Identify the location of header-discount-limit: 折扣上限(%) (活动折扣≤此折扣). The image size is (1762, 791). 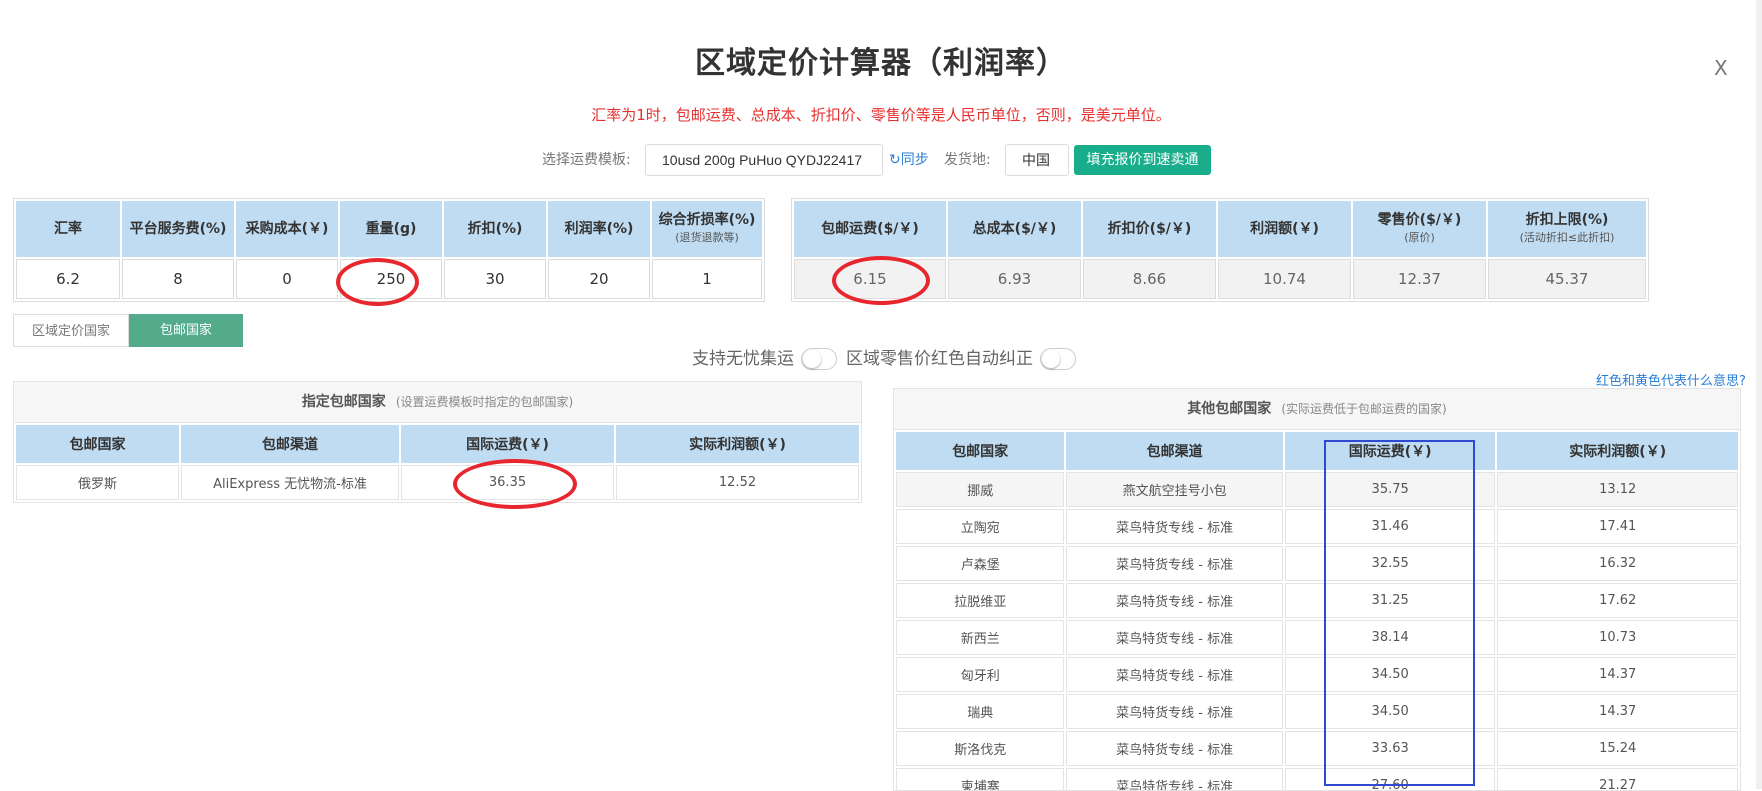
(1567, 229).